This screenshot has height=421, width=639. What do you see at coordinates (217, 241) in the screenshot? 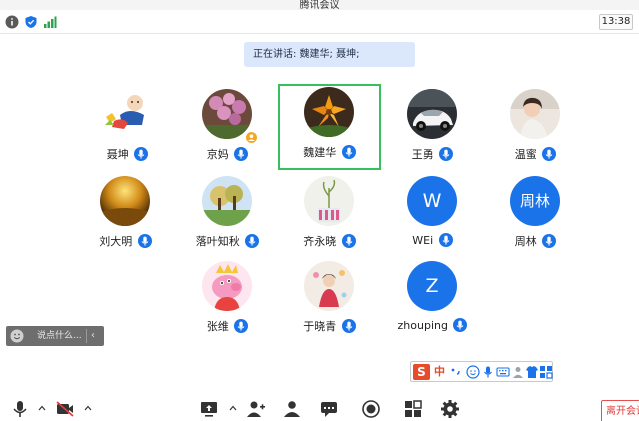
I see `participant-name: 落叶知秋` at bounding box center [217, 241].